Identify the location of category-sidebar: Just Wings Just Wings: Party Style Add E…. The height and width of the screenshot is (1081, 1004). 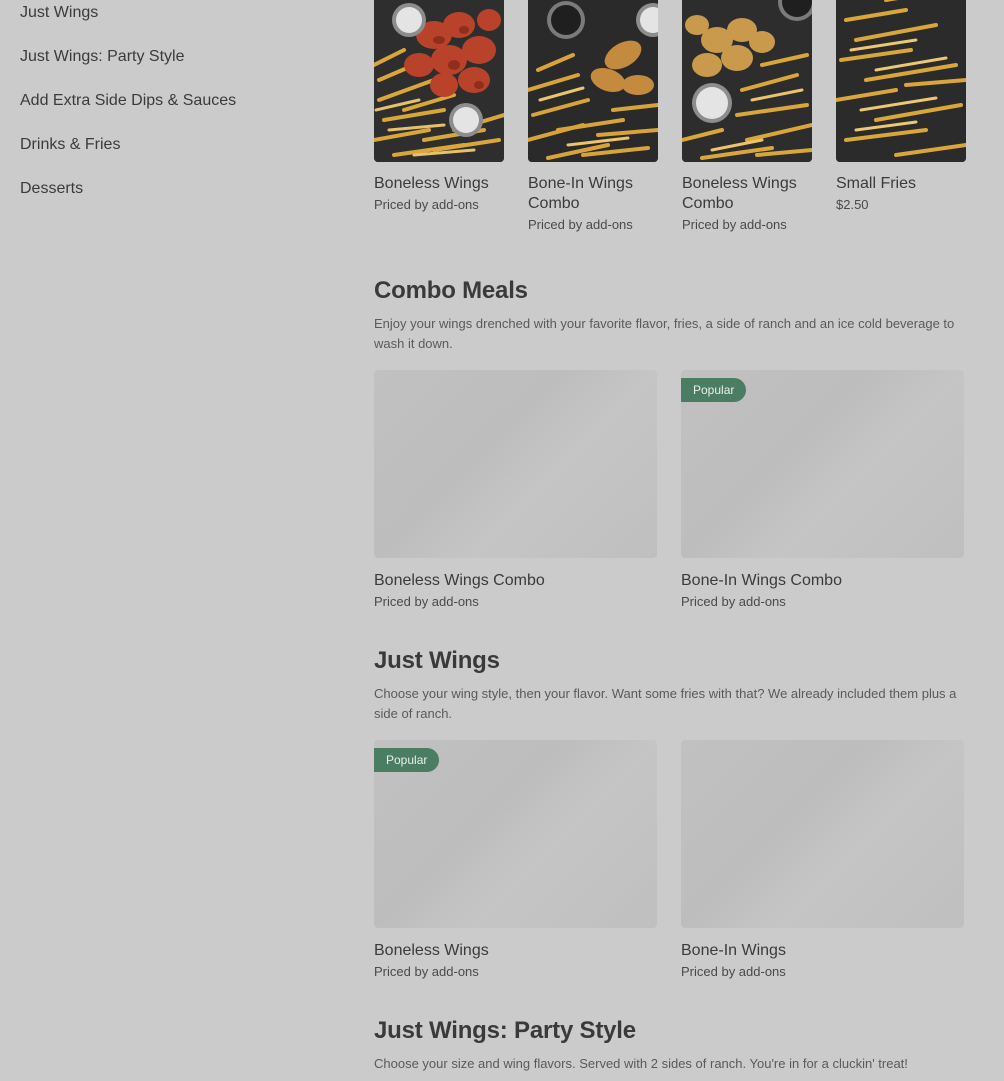
(180, 110).